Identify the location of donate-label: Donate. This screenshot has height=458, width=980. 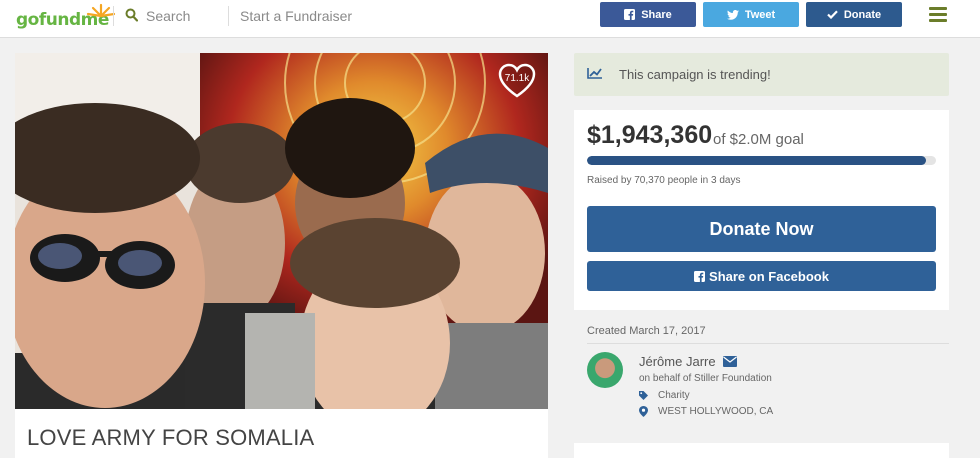
(862, 14).